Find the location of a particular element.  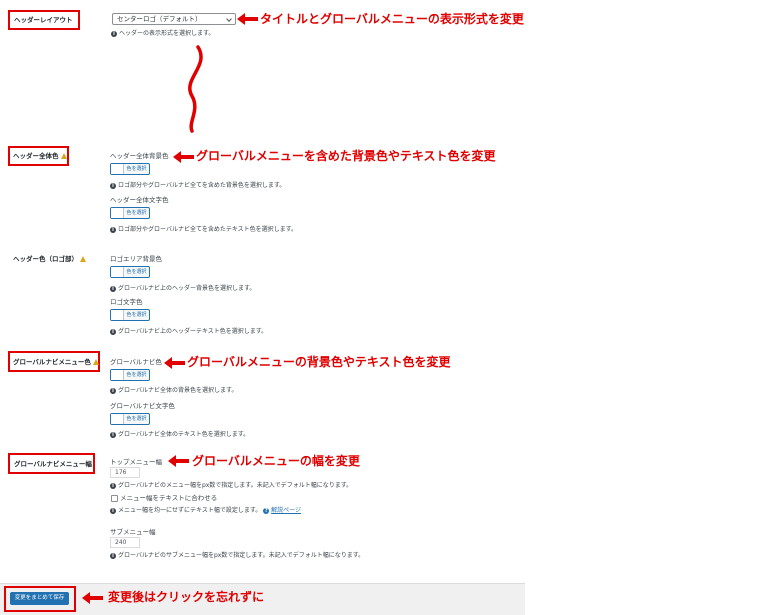

header-layout-select: センターロゴ（デフォルト） is located at coordinates (174, 19).